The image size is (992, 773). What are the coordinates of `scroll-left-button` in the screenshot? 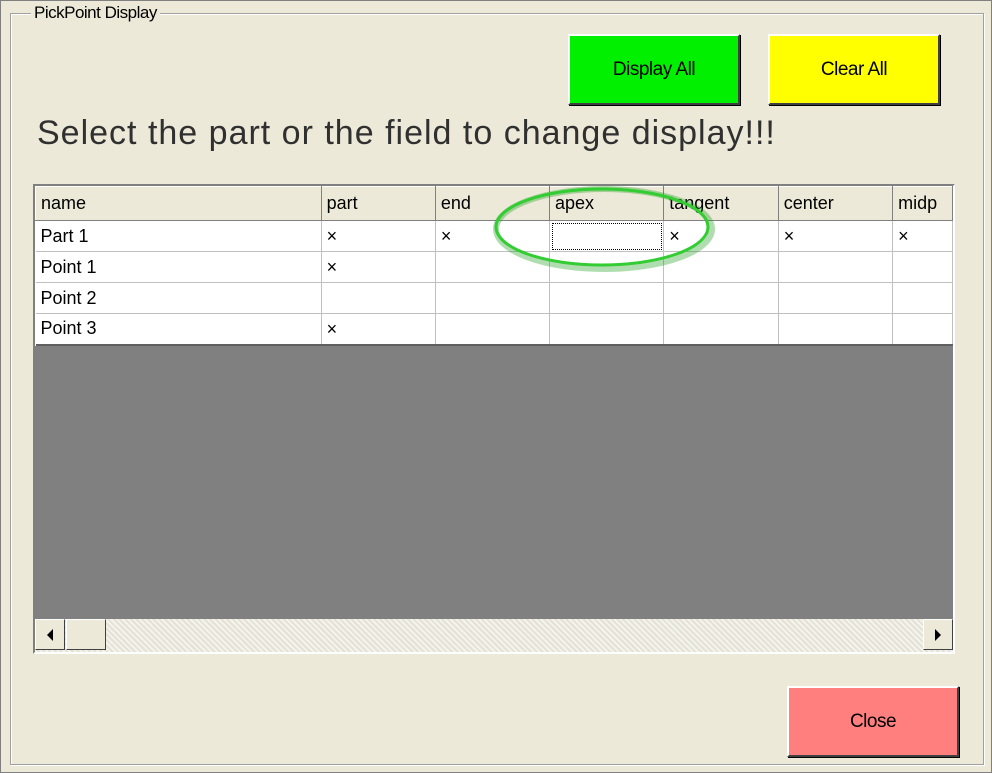 It's located at (50, 634).